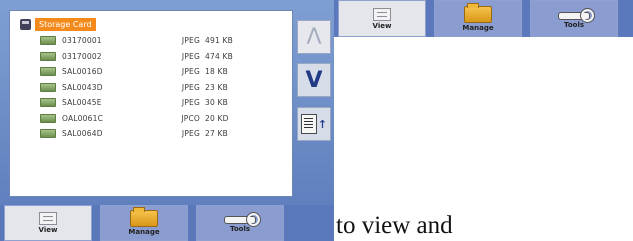 The width and height of the screenshot is (633, 241). I want to click on storage-card-icon, so click(25, 24).